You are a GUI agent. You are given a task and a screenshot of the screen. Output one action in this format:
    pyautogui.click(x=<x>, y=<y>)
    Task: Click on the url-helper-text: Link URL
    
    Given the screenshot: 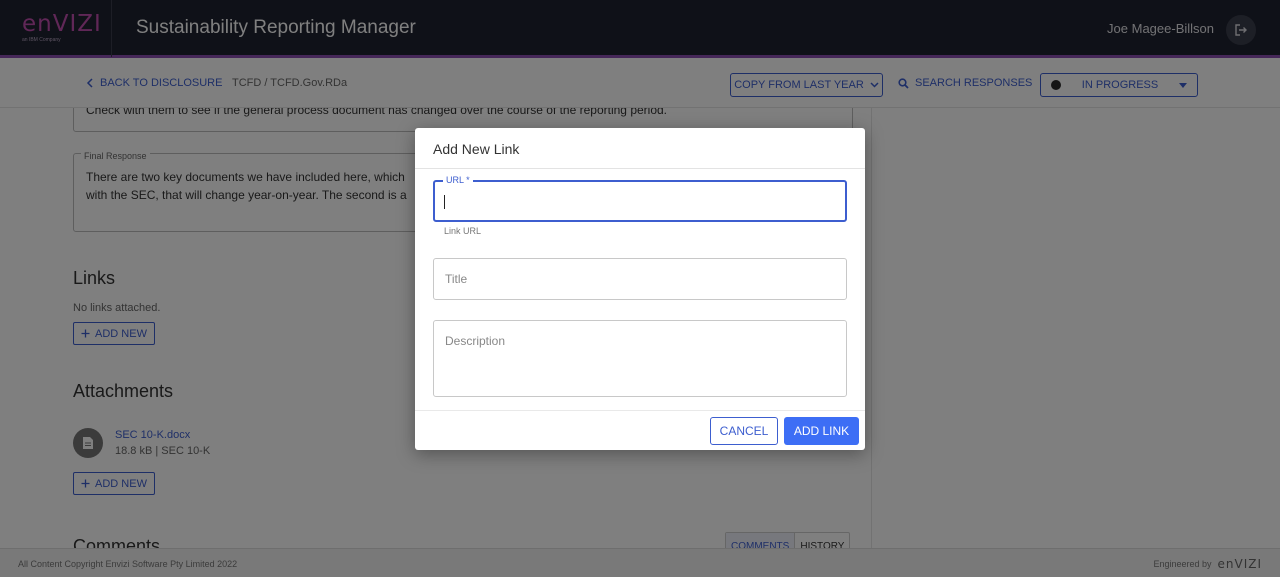 What is the action you would take?
    pyautogui.click(x=463, y=231)
    